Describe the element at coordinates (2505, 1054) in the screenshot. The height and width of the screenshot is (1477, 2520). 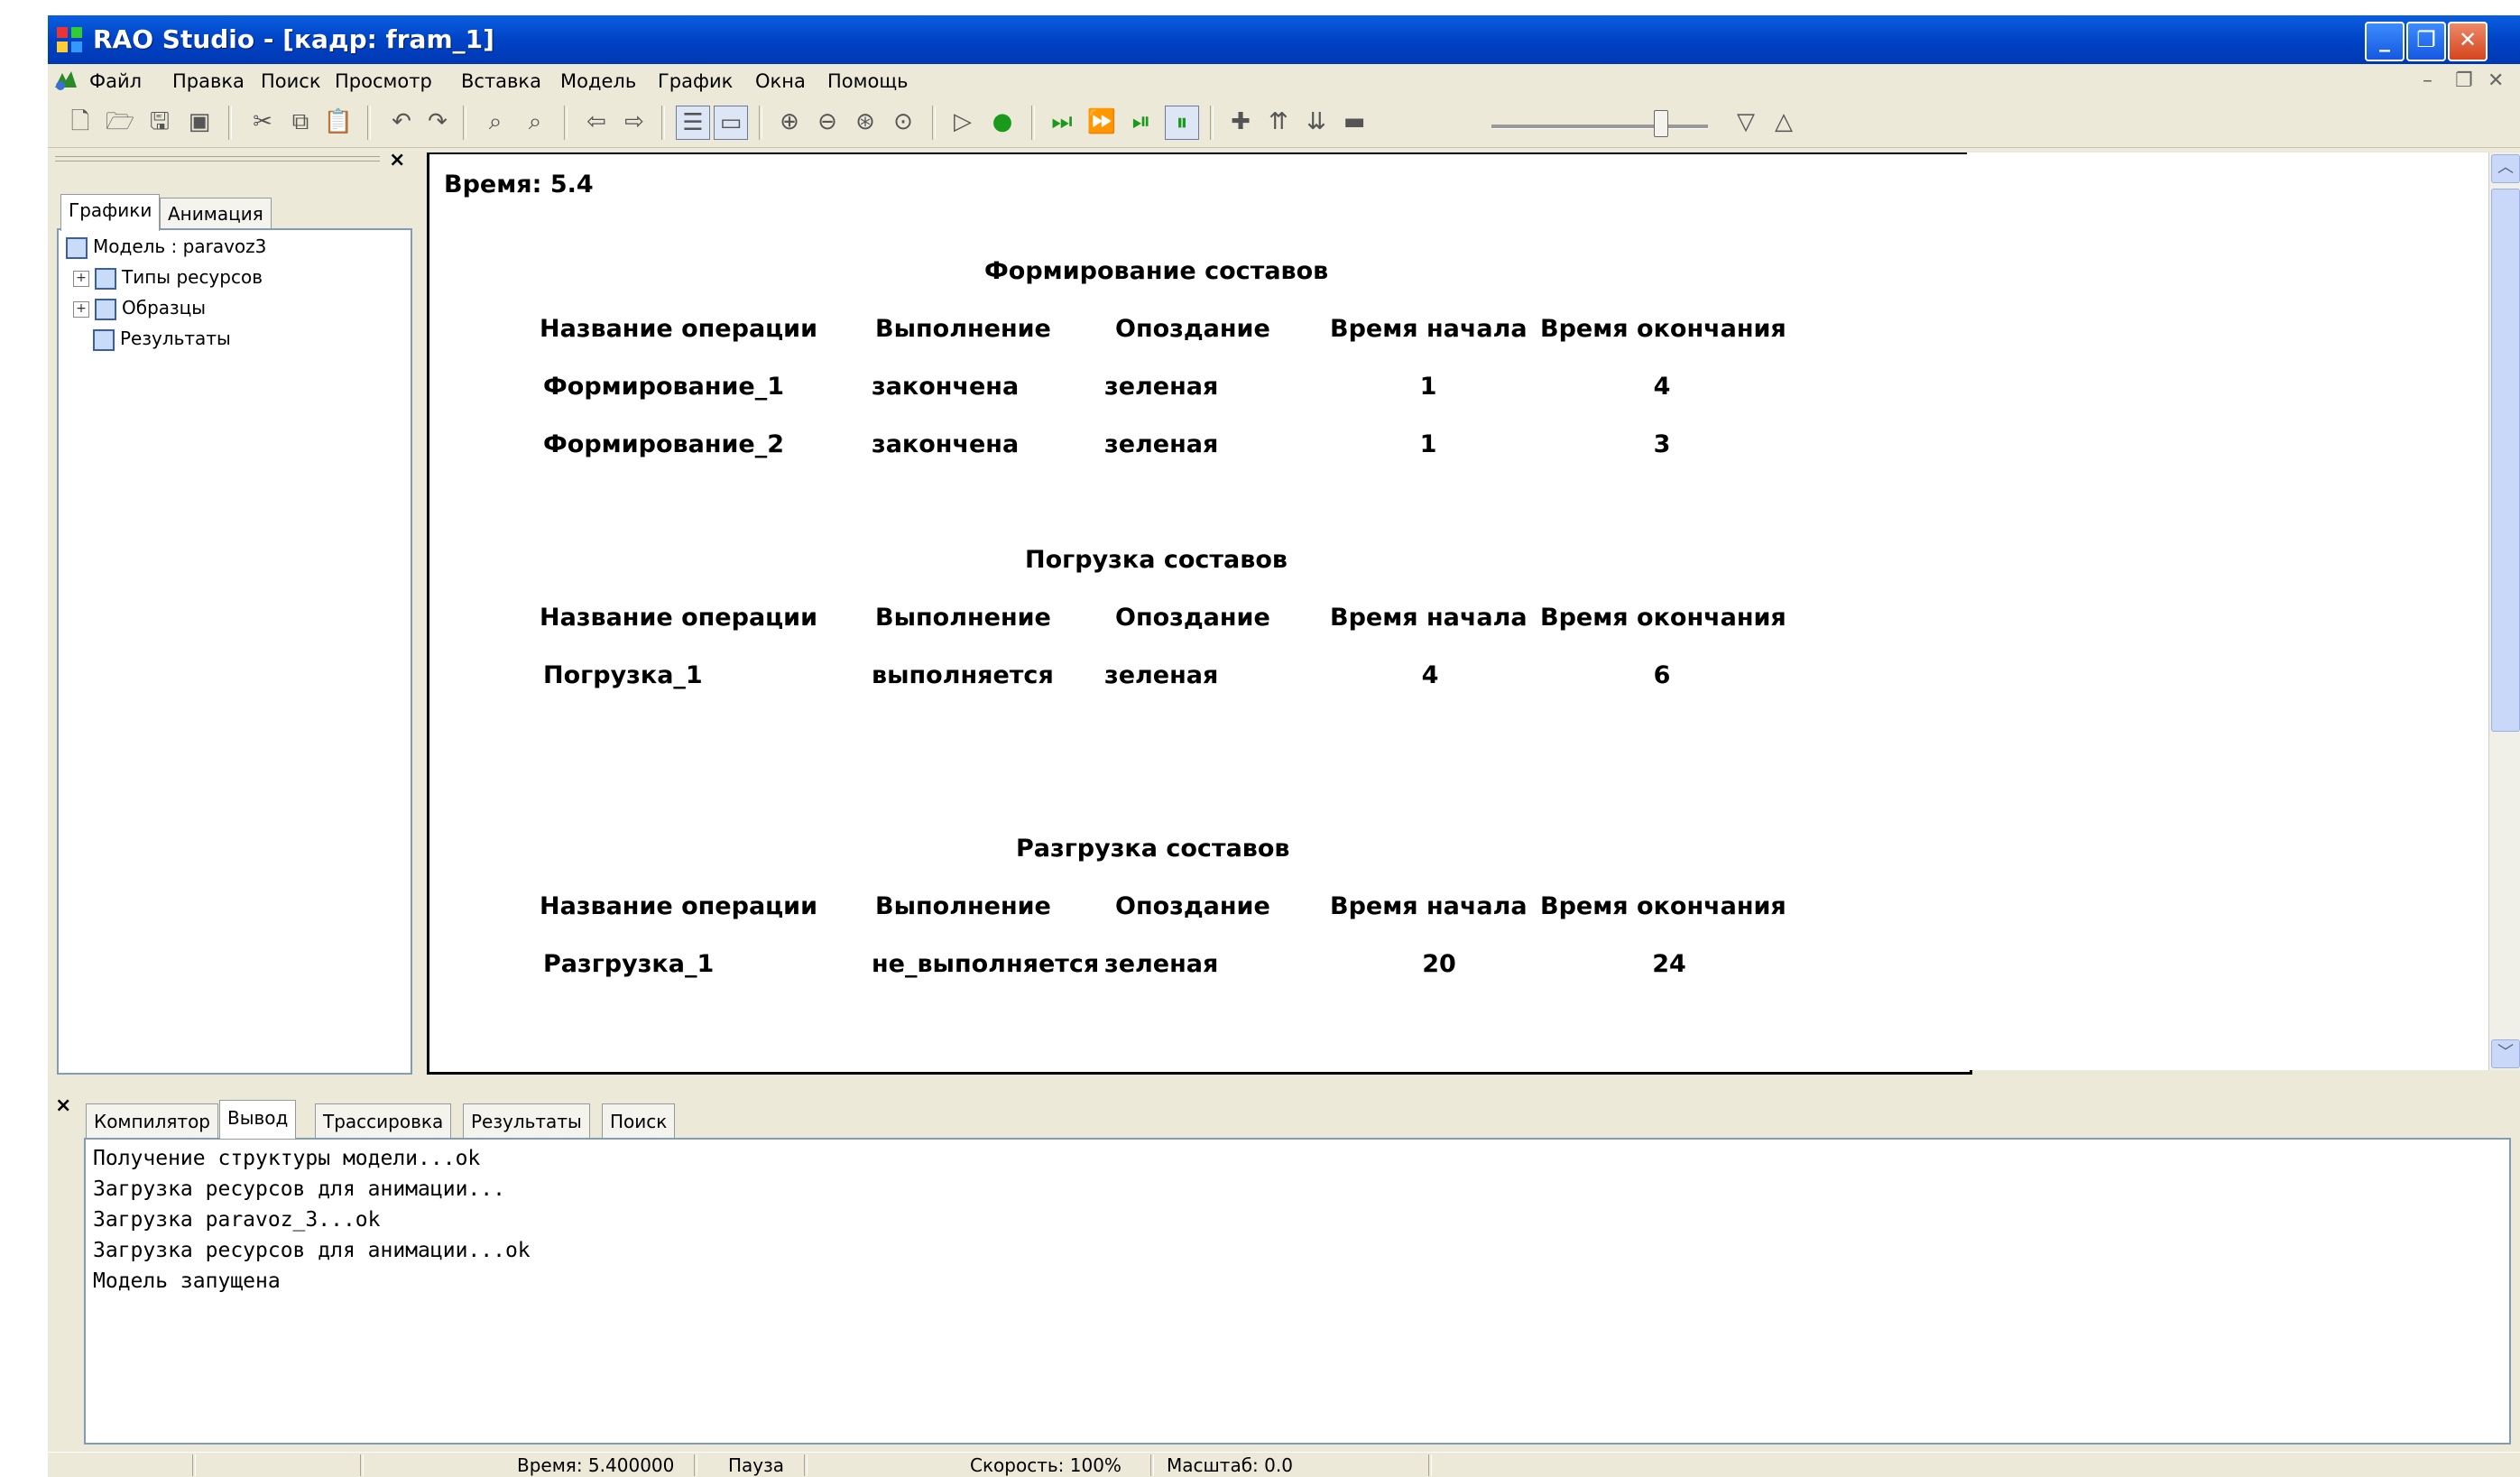
I see `scroll-down-icon: ﹀` at that location.